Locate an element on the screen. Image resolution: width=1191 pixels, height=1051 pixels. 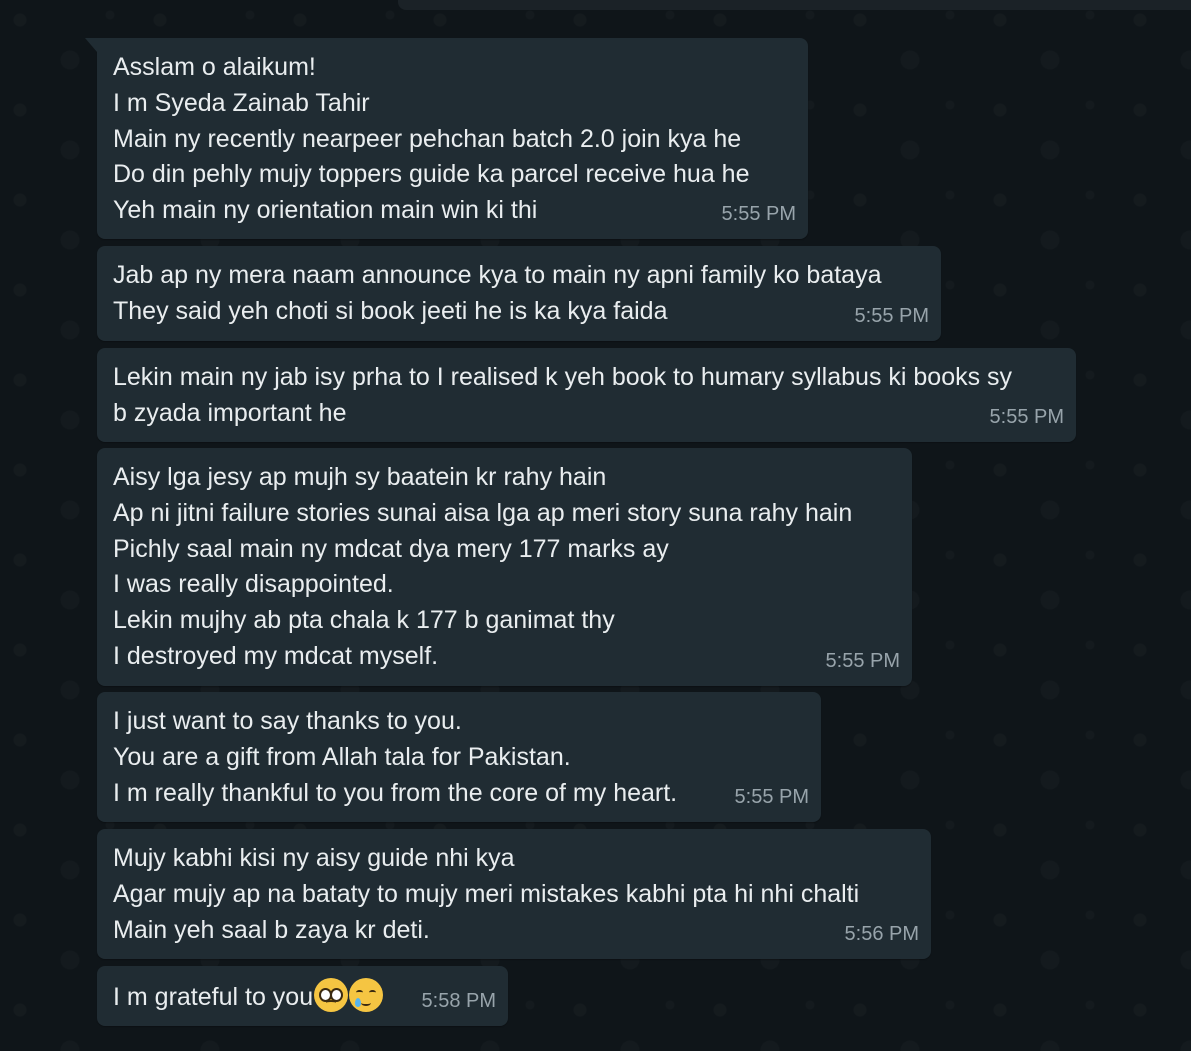
message-line: Yeh main ny orientation main win ki thi is located at coordinates (325, 210).